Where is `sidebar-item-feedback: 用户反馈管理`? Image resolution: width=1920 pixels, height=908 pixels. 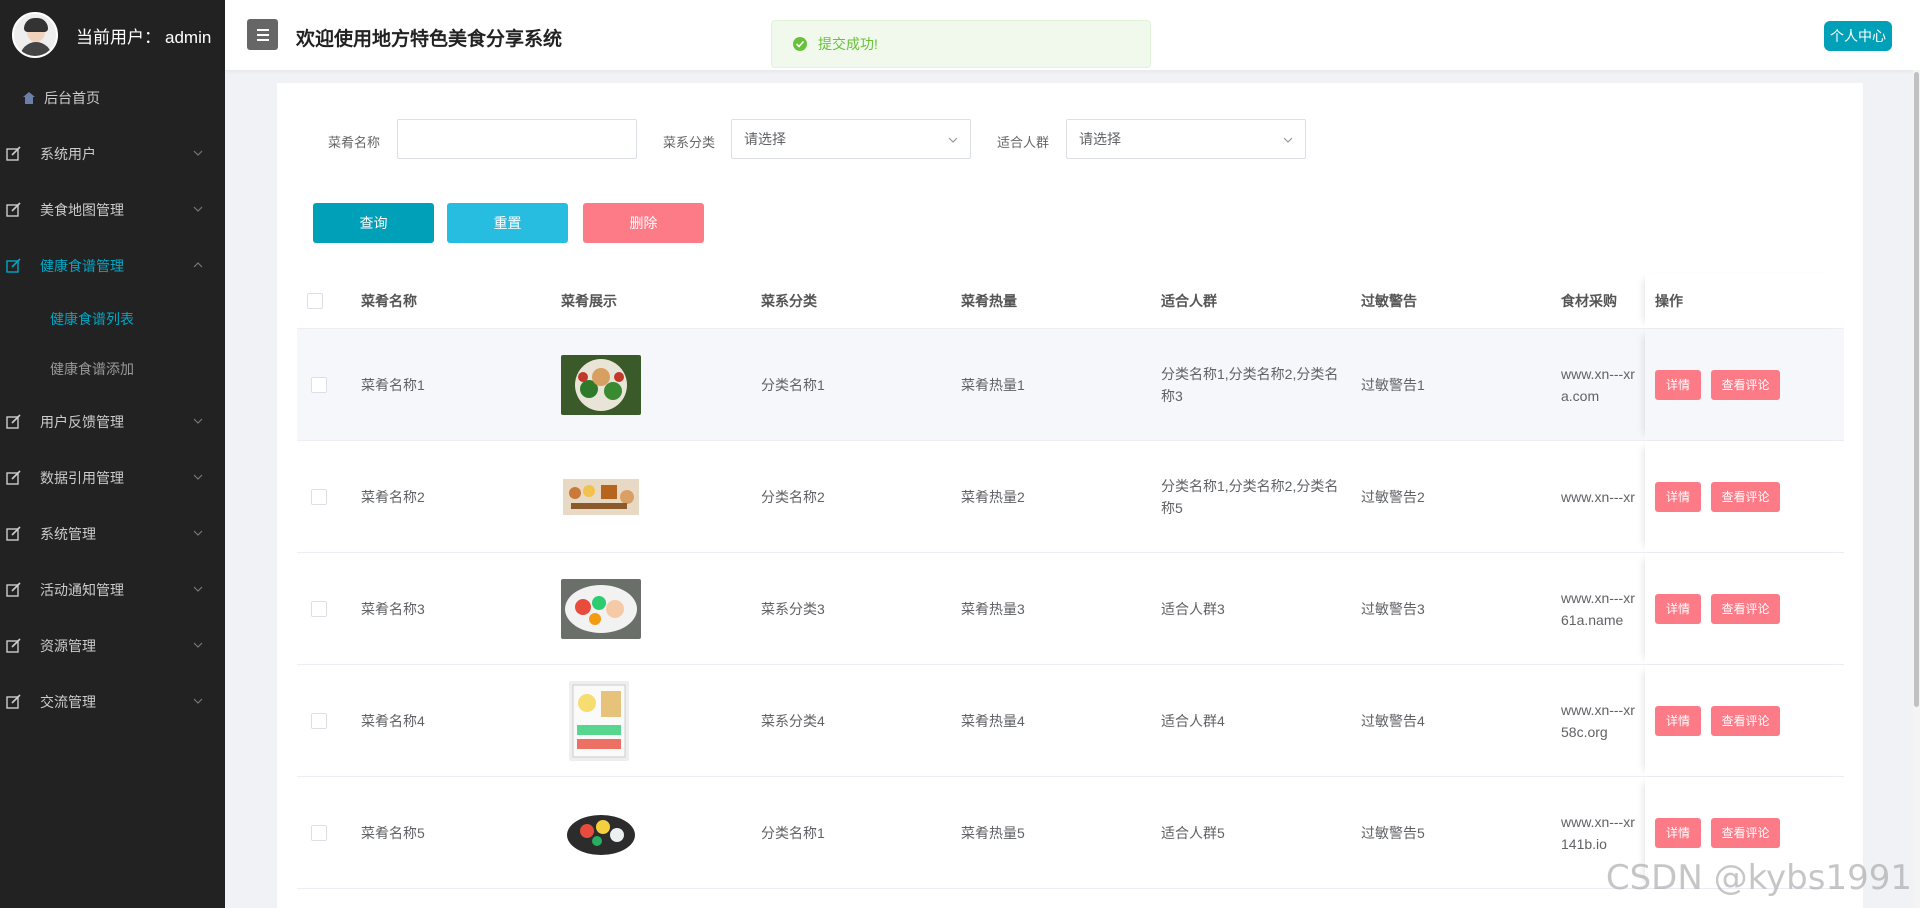
sidebar-item-feedback: 用户反馈管理 is located at coordinates (112, 422).